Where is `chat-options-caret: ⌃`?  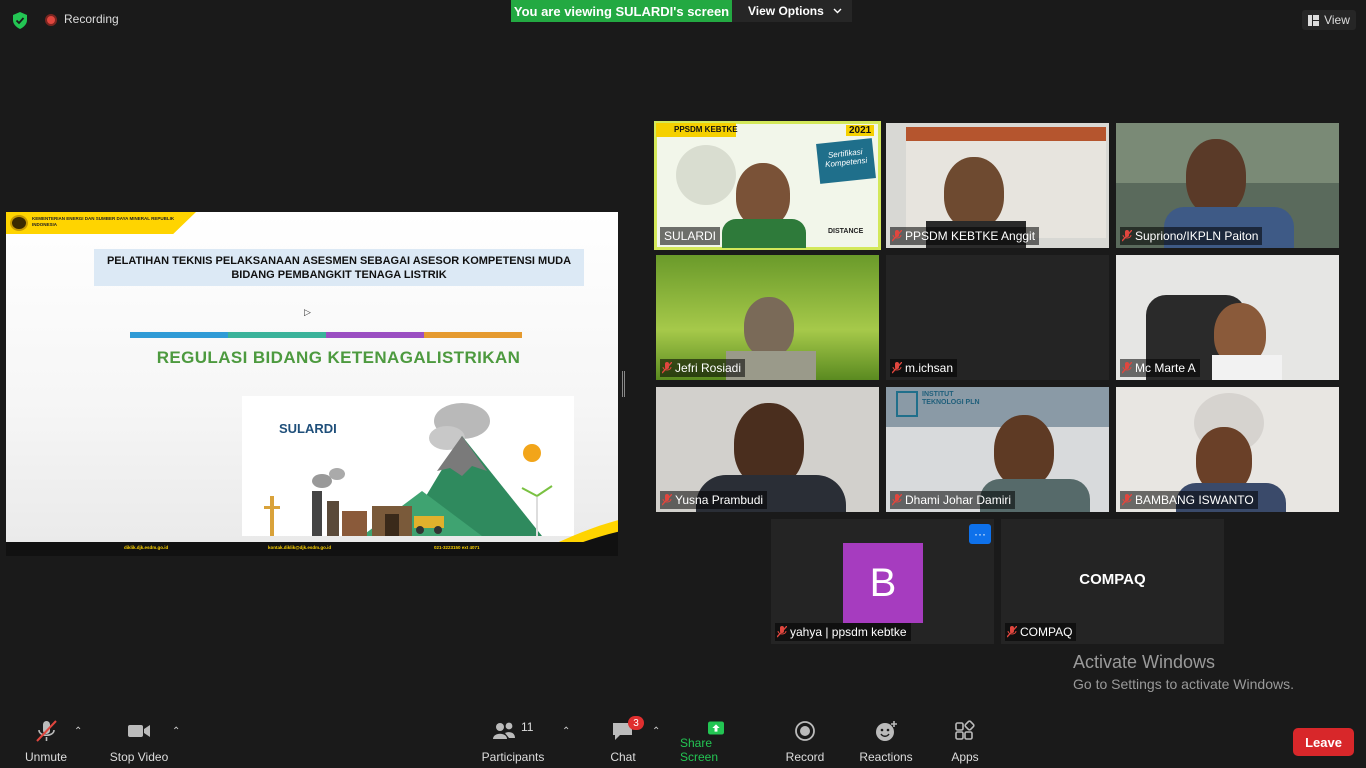
chat-options-caret: ⌃ is located at coordinates (656, 731).